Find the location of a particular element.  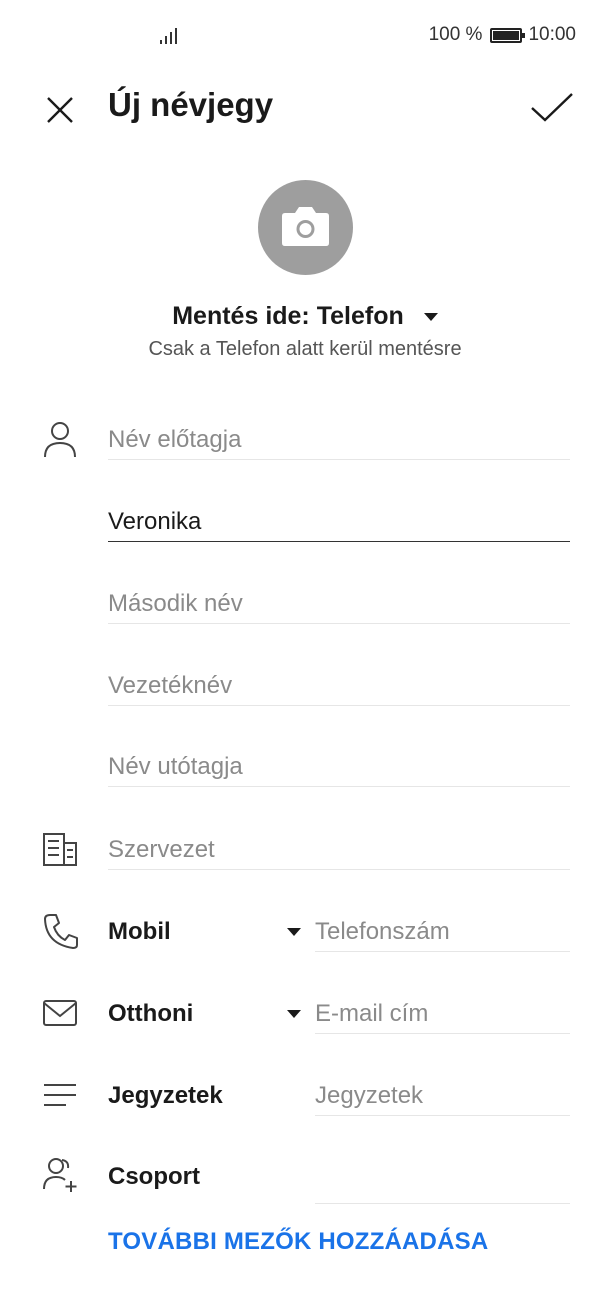

add-more-fields-button: TOVÁBBI MEZŐK HOZZÁADÁSA is located at coordinates (298, 1242).